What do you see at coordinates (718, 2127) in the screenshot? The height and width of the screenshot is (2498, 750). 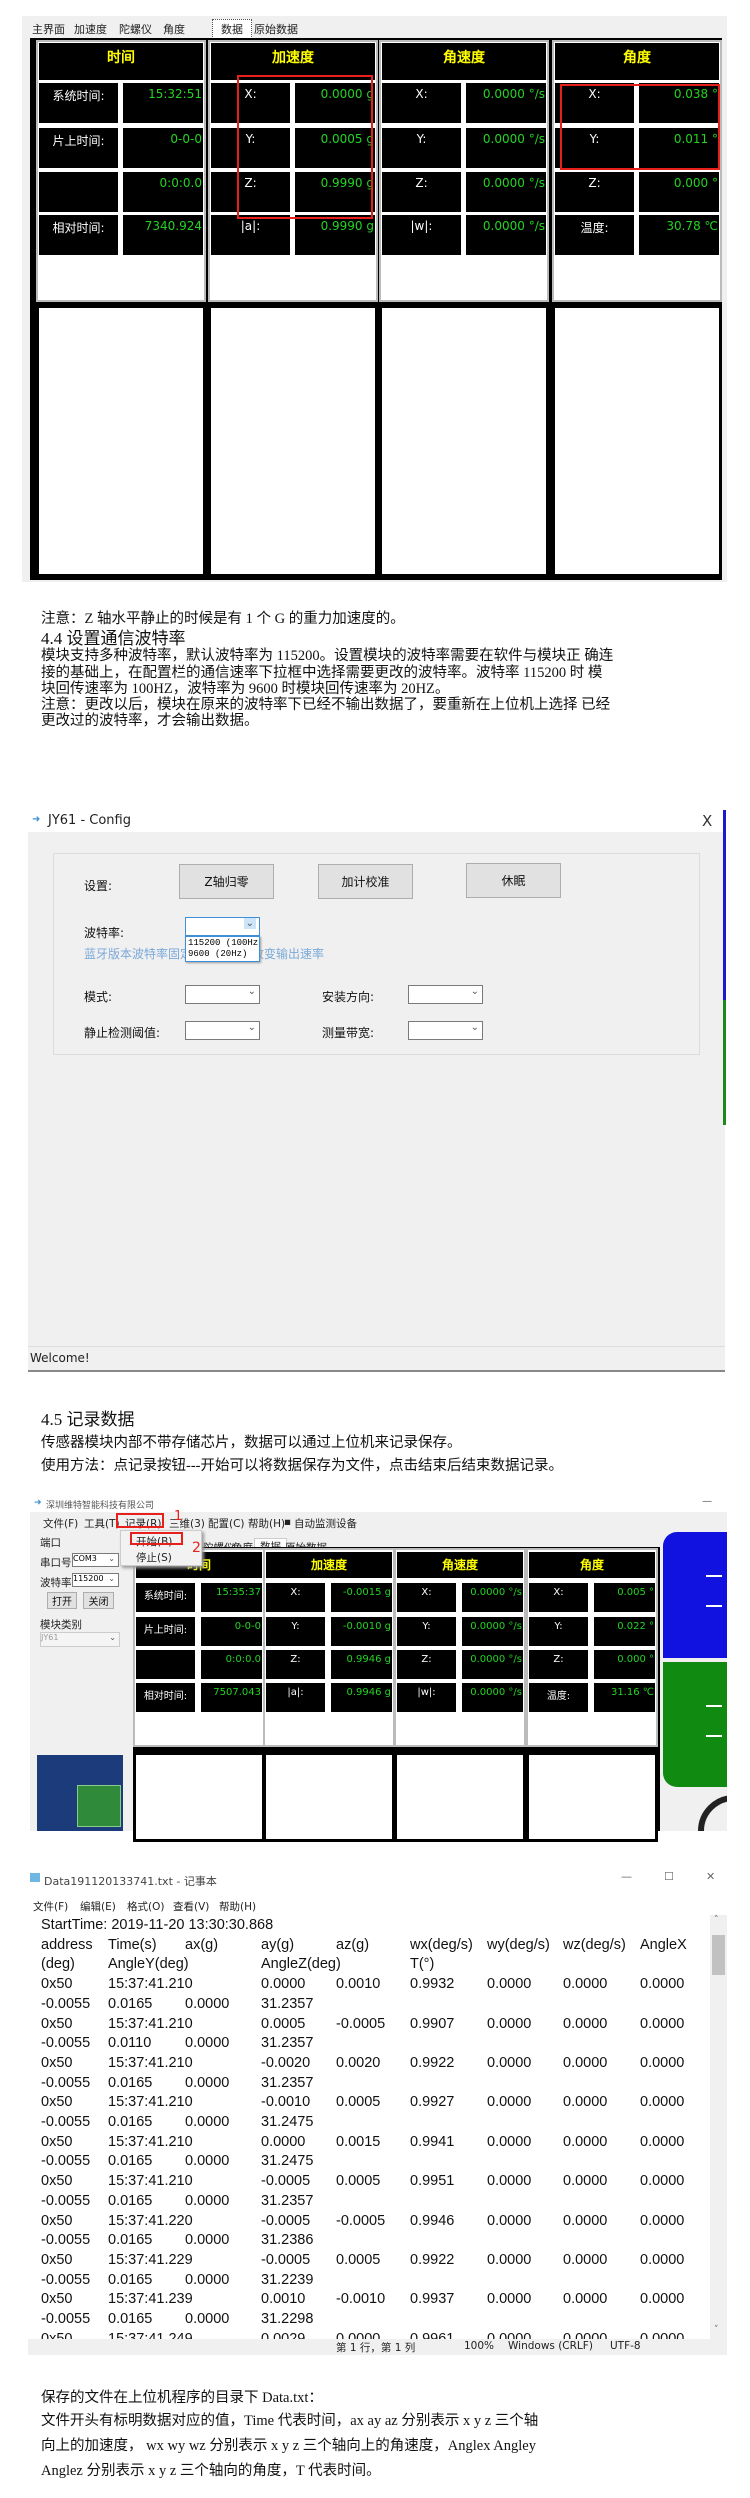 I see `vertical-scrollbar: ˄ ˅` at bounding box center [718, 2127].